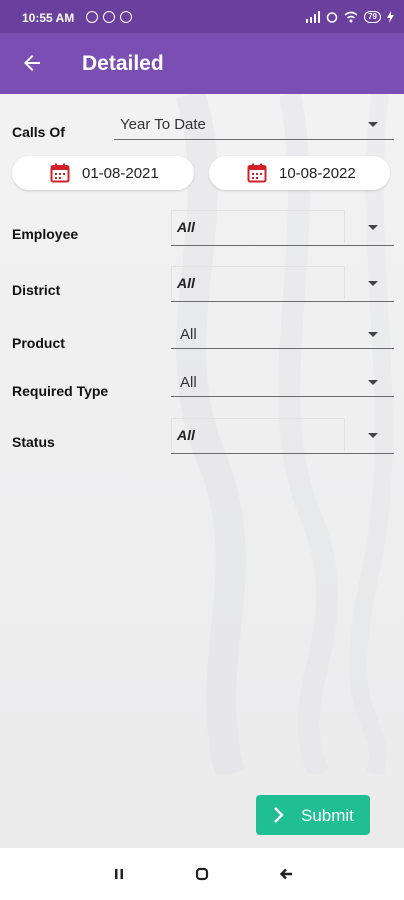  What do you see at coordinates (48, 18) in the screenshot?
I see `status-time: 10:55 AM` at bounding box center [48, 18].